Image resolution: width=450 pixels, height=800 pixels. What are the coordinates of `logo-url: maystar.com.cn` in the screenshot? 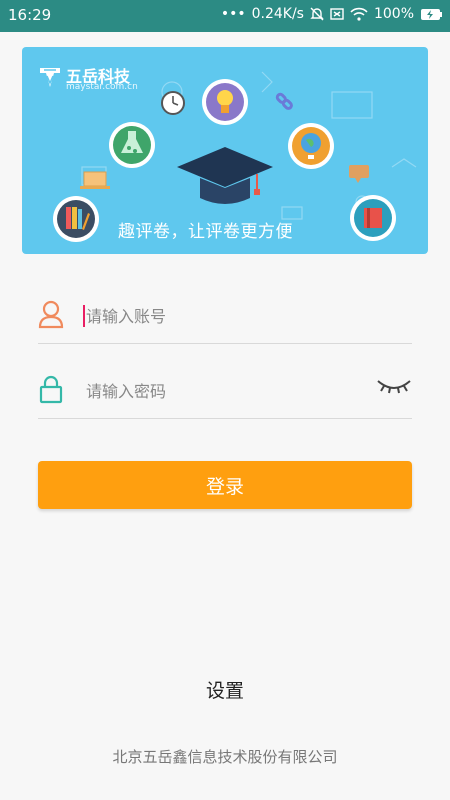 It's located at (102, 87).